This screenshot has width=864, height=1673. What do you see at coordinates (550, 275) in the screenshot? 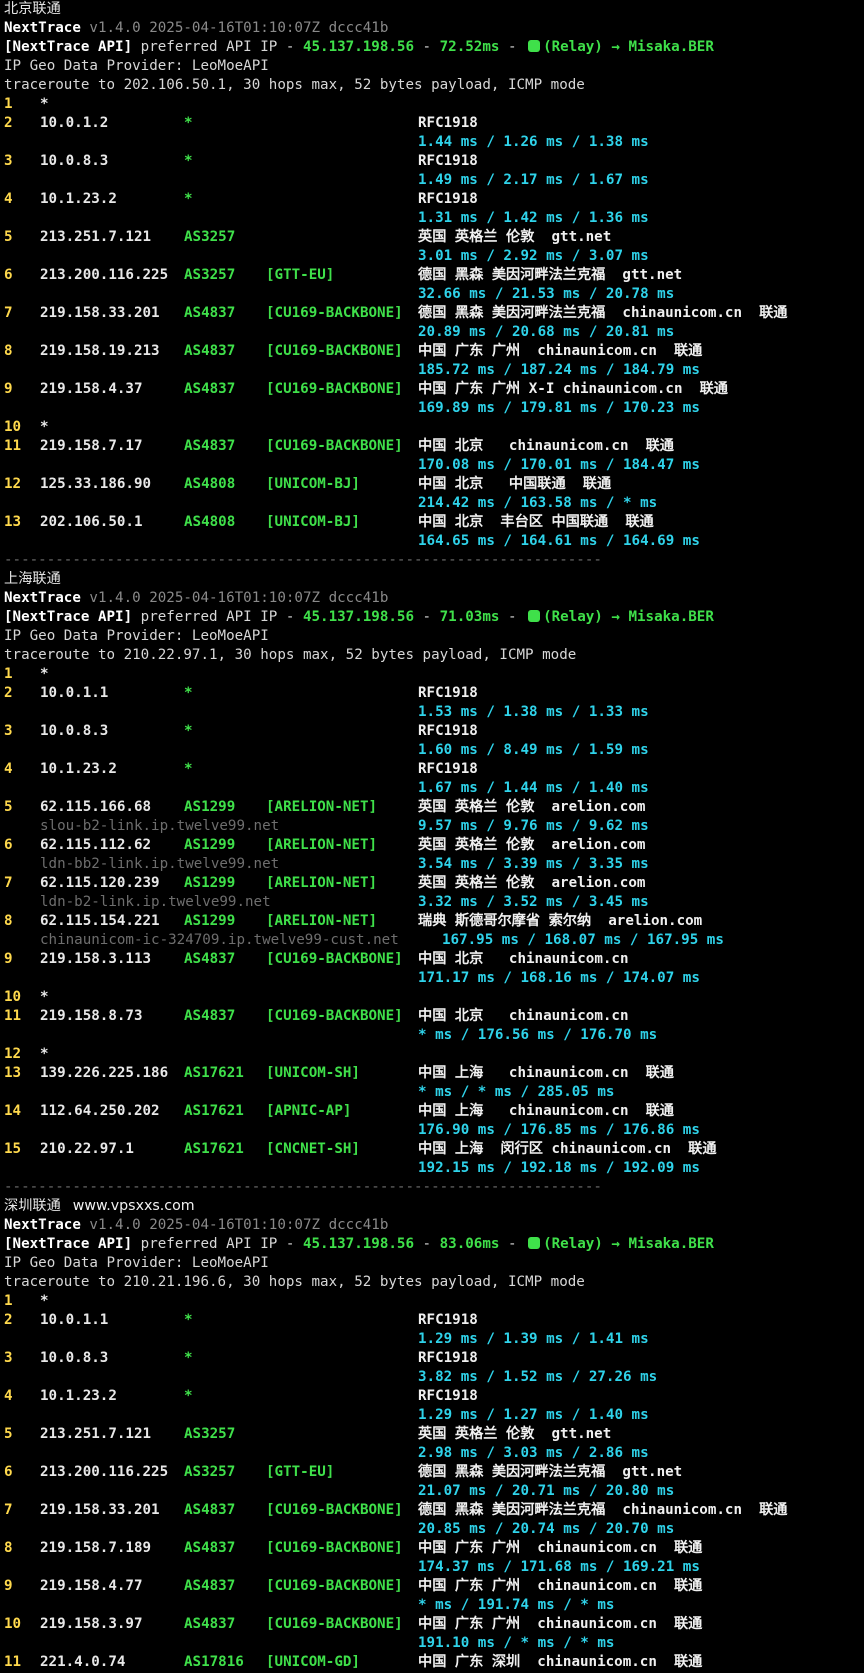
I see `hop-geo: 德国 黑森 美因河畔法兰克福 gtt.net` at bounding box center [550, 275].